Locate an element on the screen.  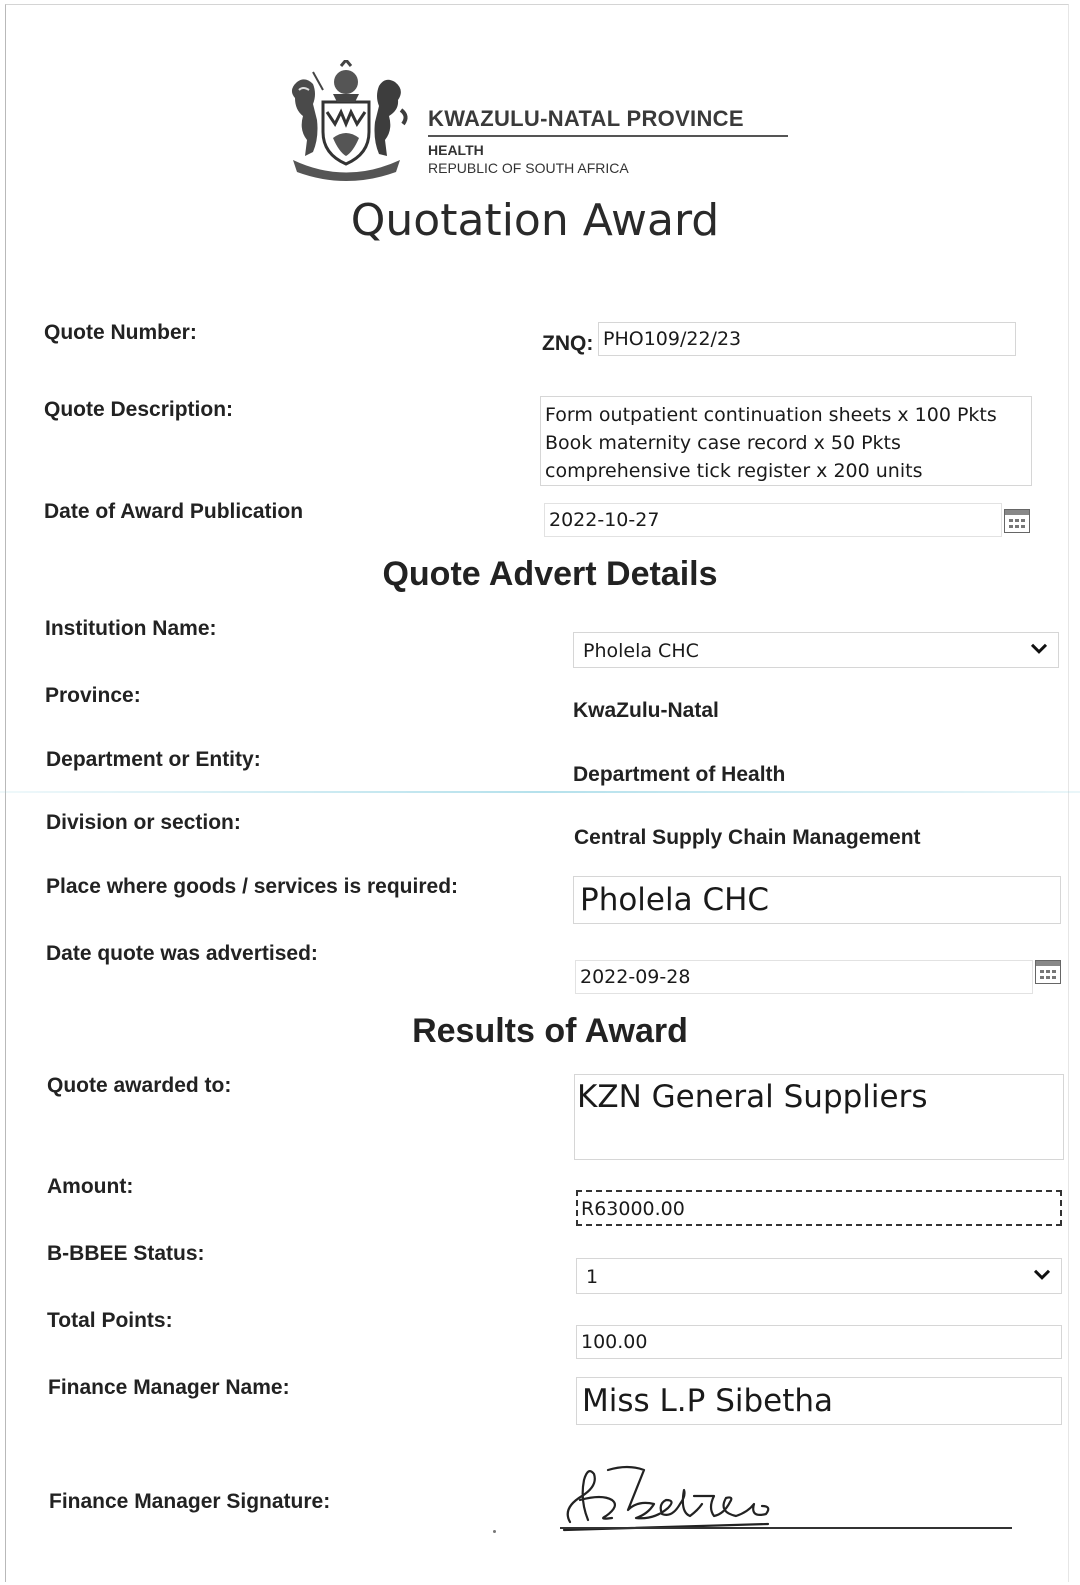
bbbee-select: 1 is located at coordinates (819, 1276).